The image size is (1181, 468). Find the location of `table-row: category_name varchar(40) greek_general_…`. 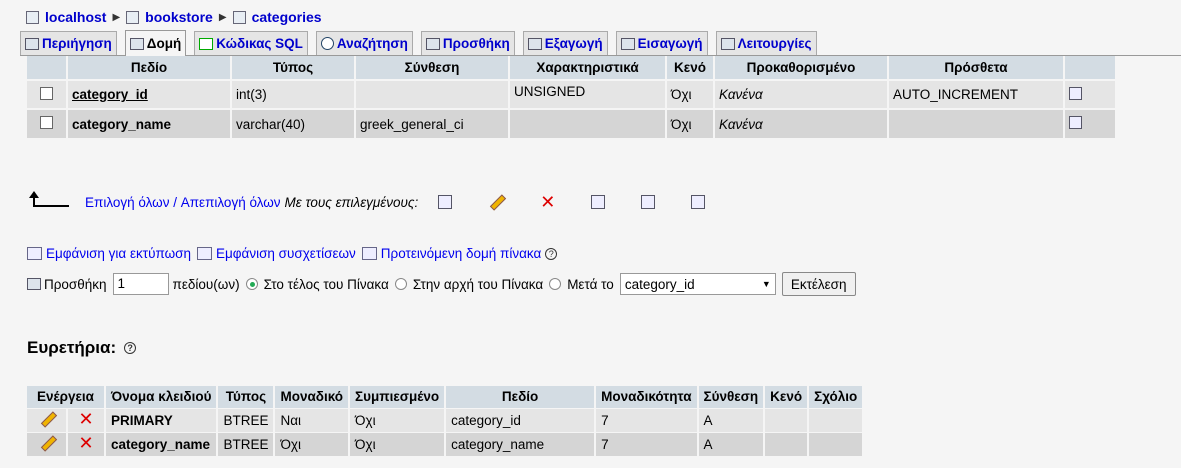

table-row: category_name varchar(40) greek_general_… is located at coordinates (572, 123).